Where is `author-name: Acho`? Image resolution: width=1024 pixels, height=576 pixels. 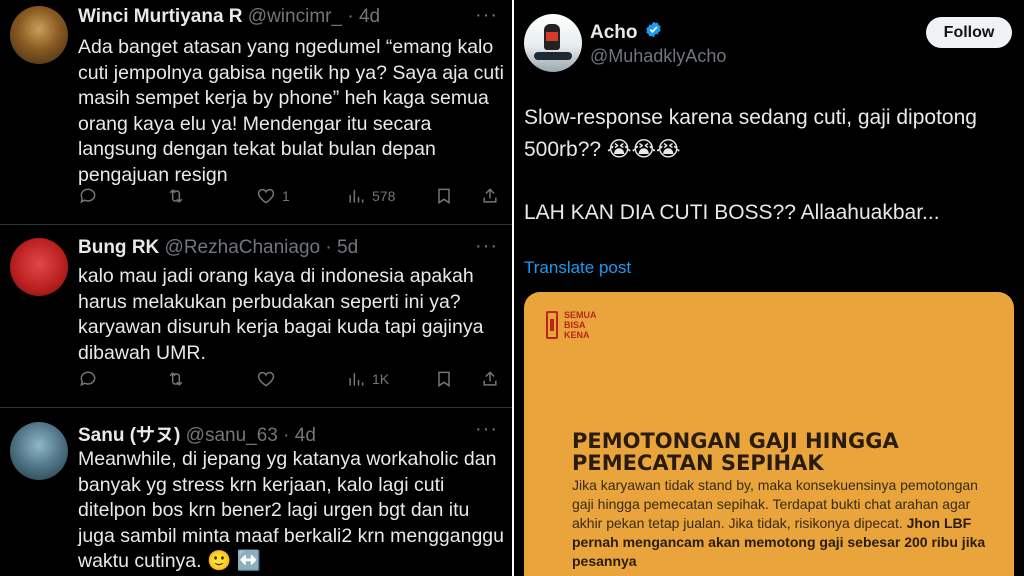 author-name: Acho is located at coordinates (614, 33).